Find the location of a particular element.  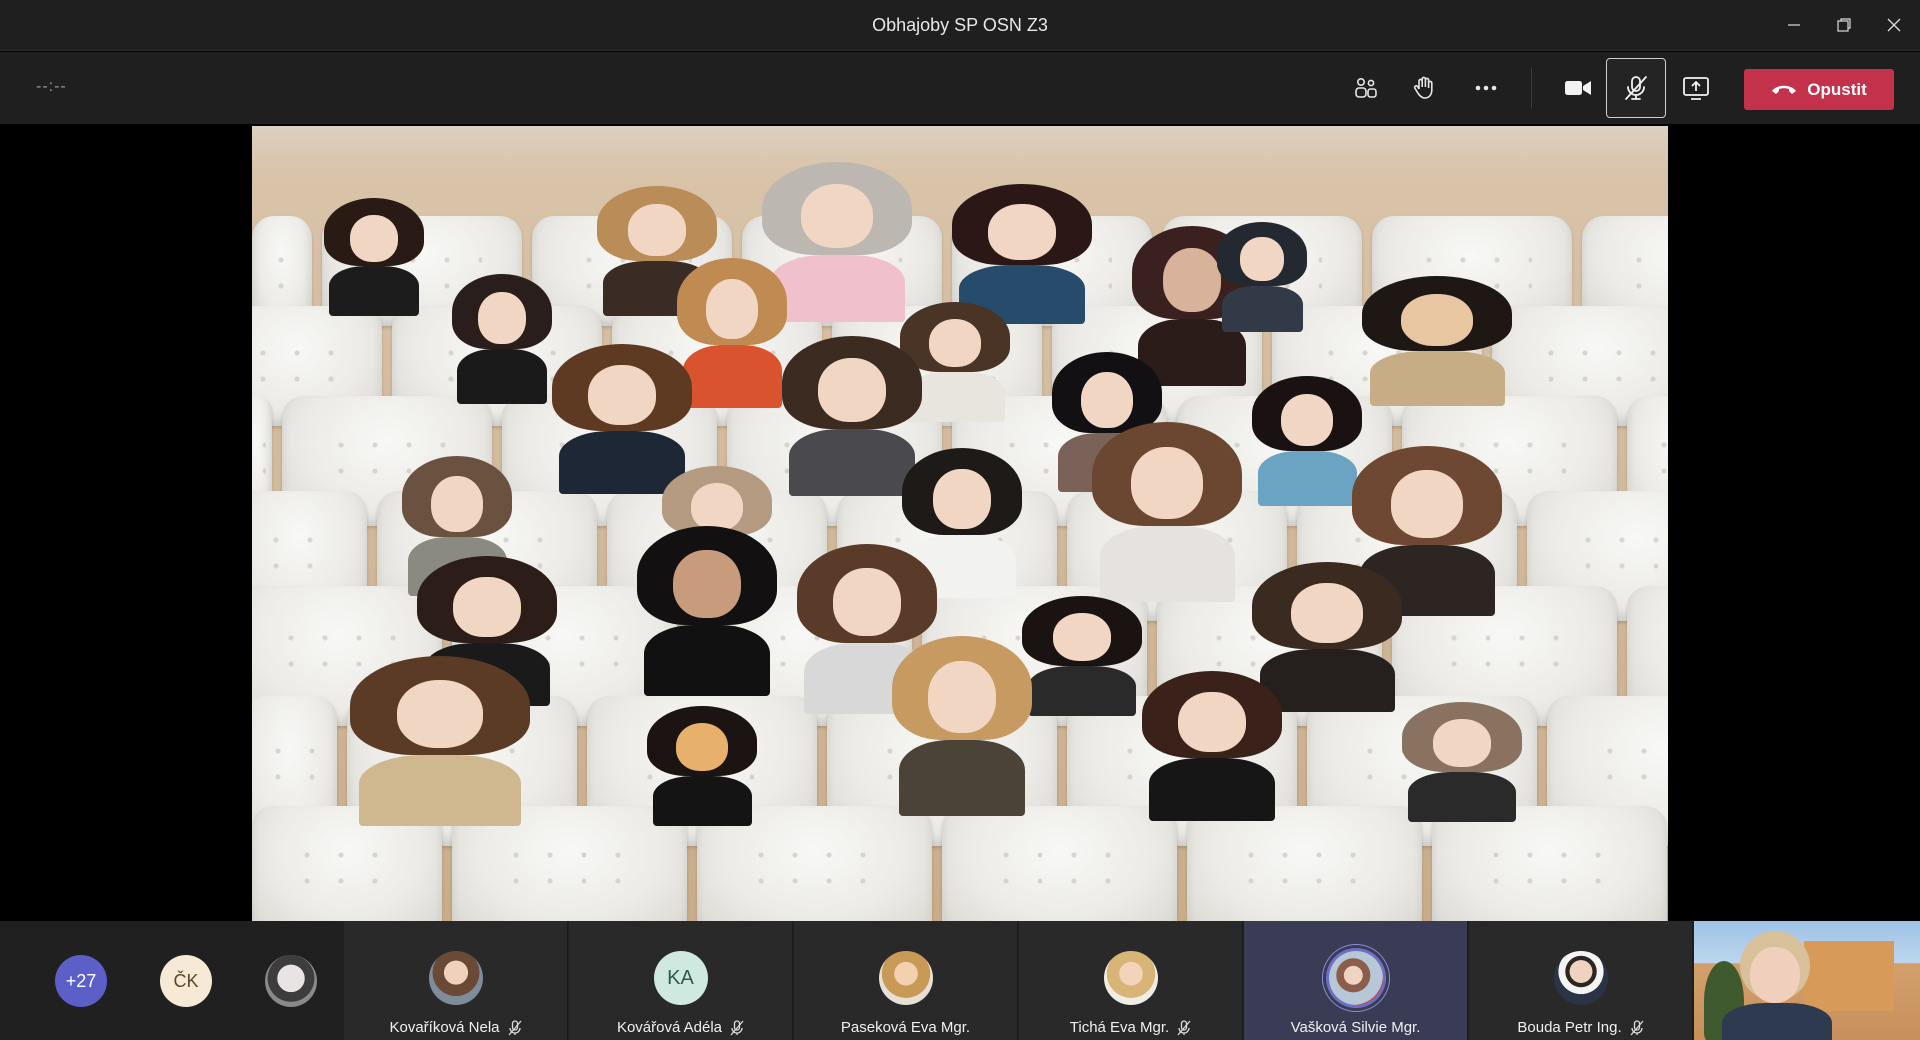

close-icon is located at coordinates (1894, 25).